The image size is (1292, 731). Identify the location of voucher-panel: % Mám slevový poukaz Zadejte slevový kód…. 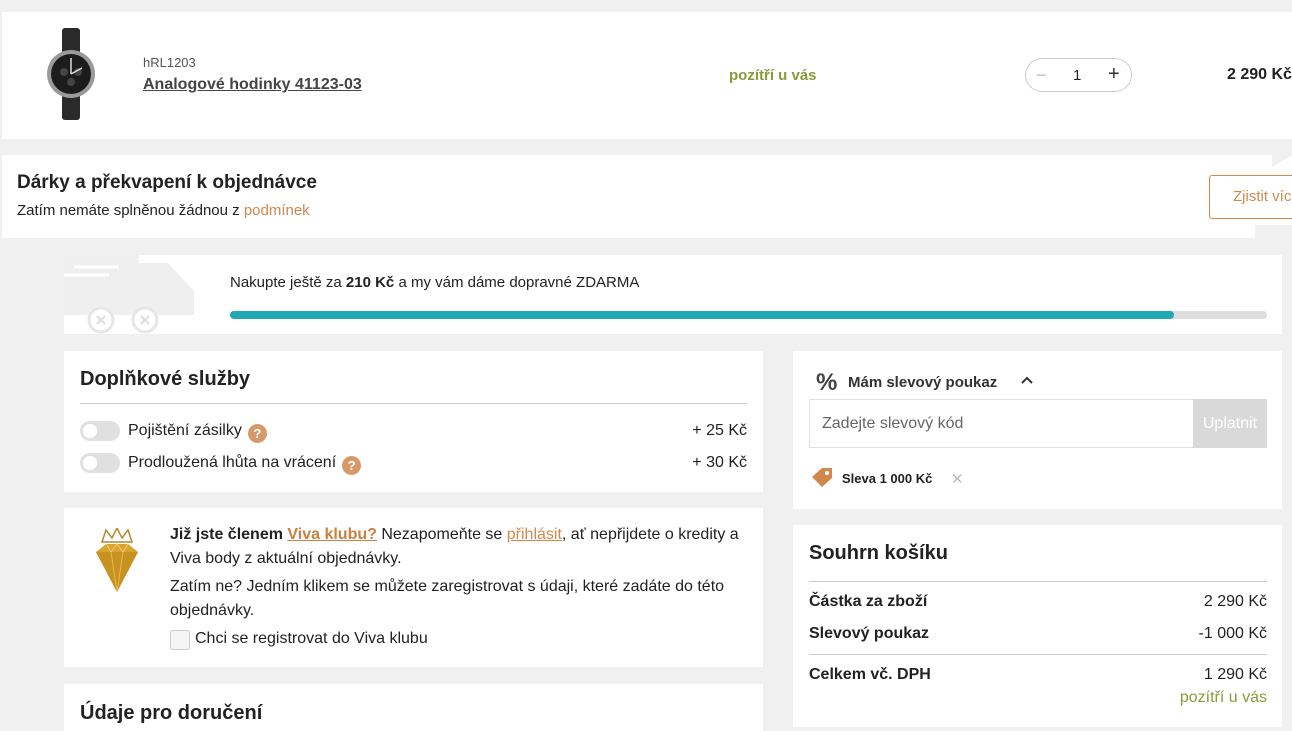
(1037, 430).